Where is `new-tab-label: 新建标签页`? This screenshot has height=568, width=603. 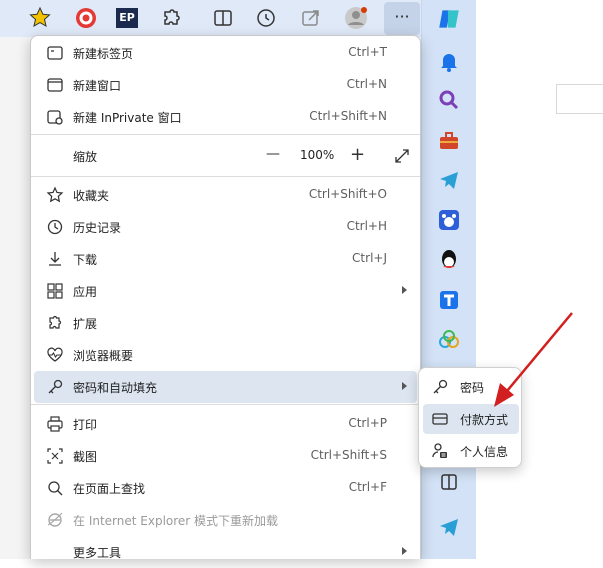
new-tab-label: 新建标签页 is located at coordinates (103, 54).